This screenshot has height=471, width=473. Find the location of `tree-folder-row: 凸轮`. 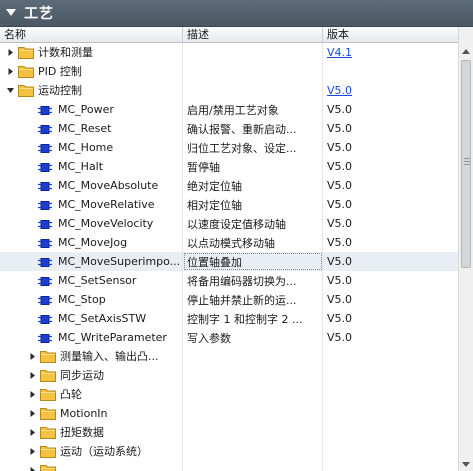

tree-folder-row: 凸轮 is located at coordinates (229, 394).